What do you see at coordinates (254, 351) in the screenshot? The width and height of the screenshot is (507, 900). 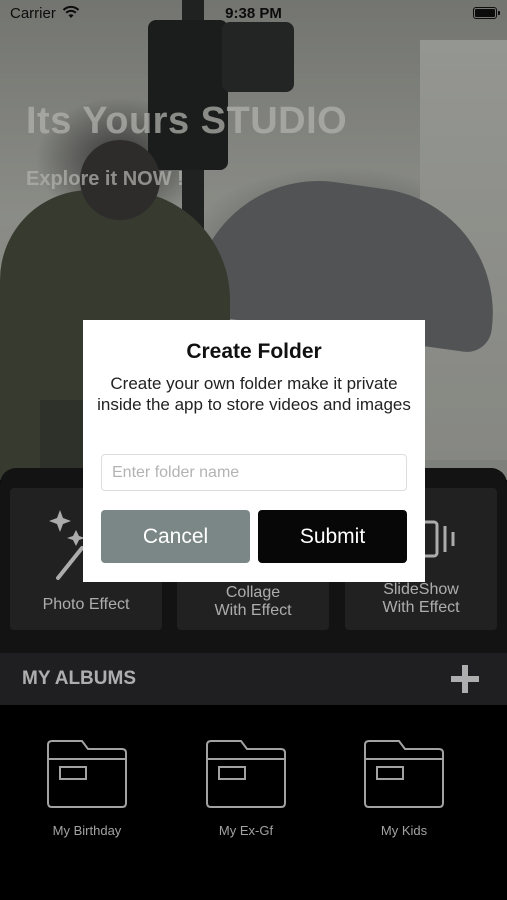 I see `dialog-title: Create Folder` at bounding box center [254, 351].